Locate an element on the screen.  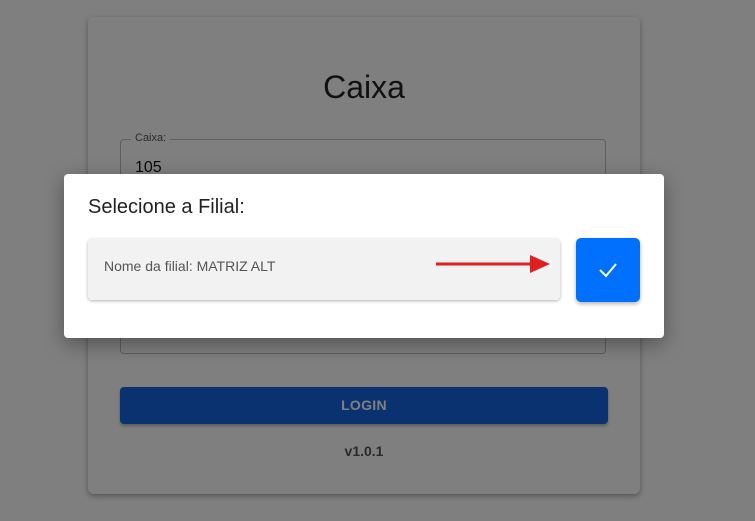
filial-name: Nome da filial: MATRIZ ALT is located at coordinates (190, 266).